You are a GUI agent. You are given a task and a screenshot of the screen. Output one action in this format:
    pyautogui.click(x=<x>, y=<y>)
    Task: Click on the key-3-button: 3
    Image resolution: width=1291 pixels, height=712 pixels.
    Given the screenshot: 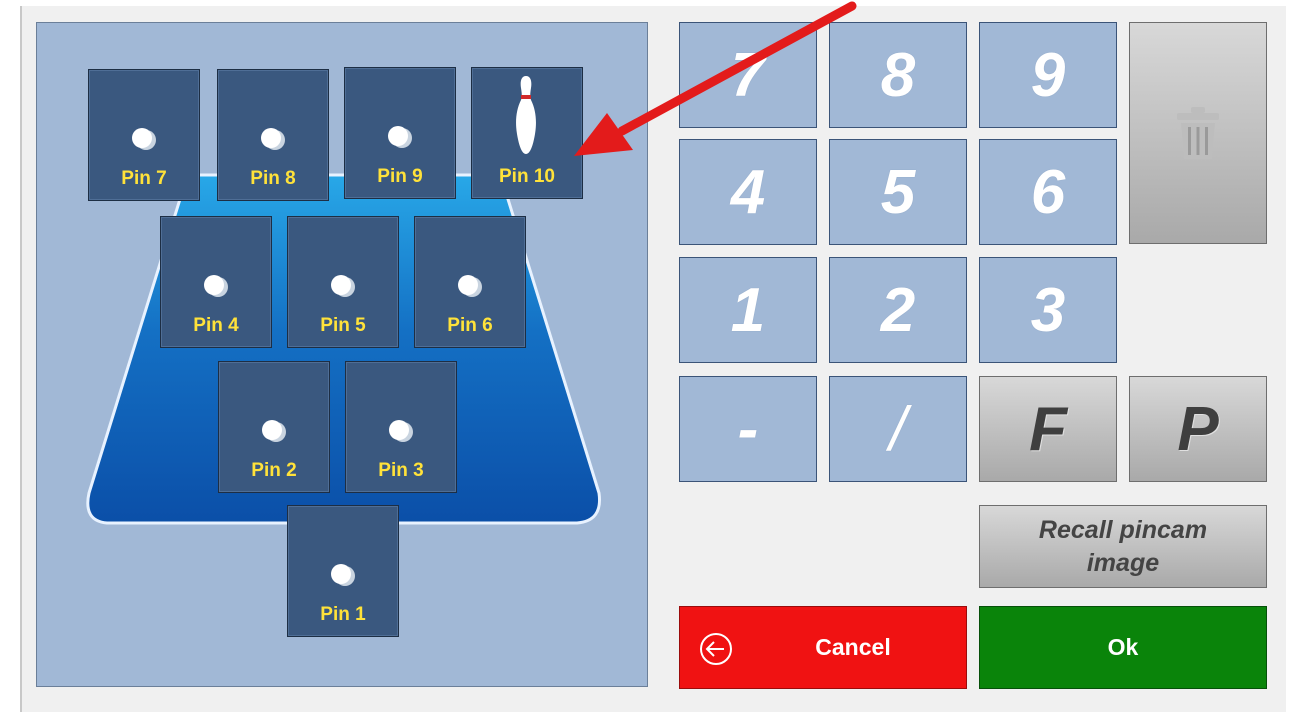 What is the action you would take?
    pyautogui.click(x=1048, y=310)
    